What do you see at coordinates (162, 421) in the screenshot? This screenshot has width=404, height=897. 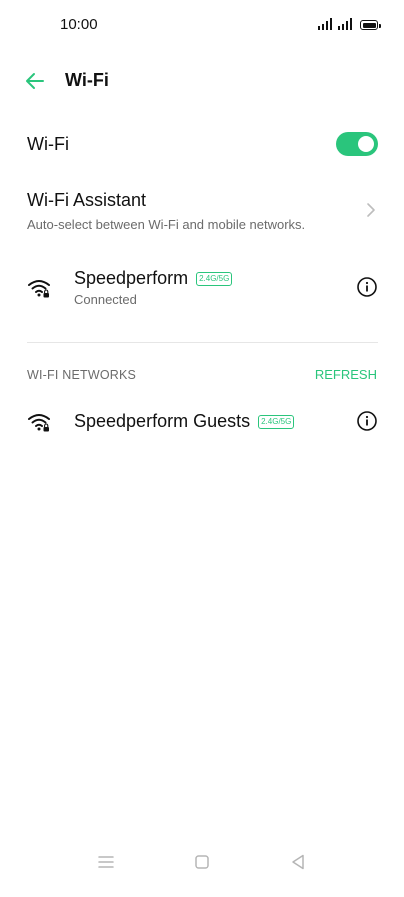 I see `network-name: Speedperform Guests` at bounding box center [162, 421].